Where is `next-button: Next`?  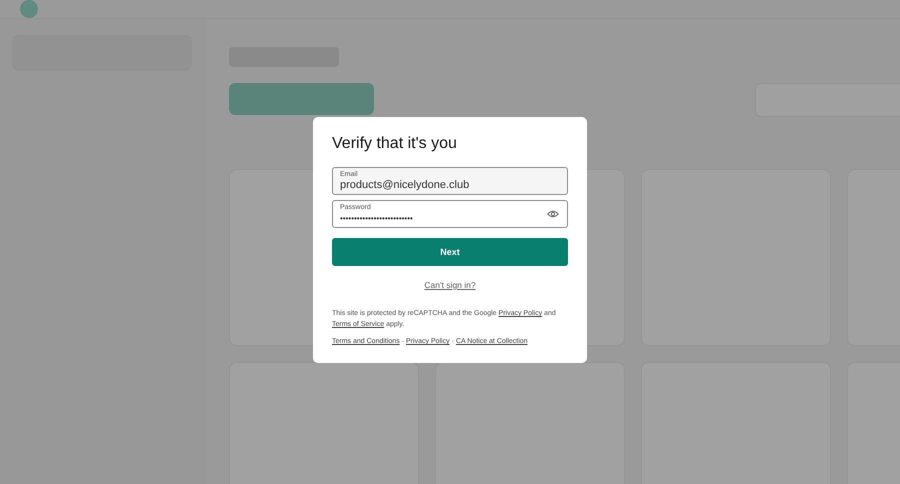 next-button: Next is located at coordinates (450, 252).